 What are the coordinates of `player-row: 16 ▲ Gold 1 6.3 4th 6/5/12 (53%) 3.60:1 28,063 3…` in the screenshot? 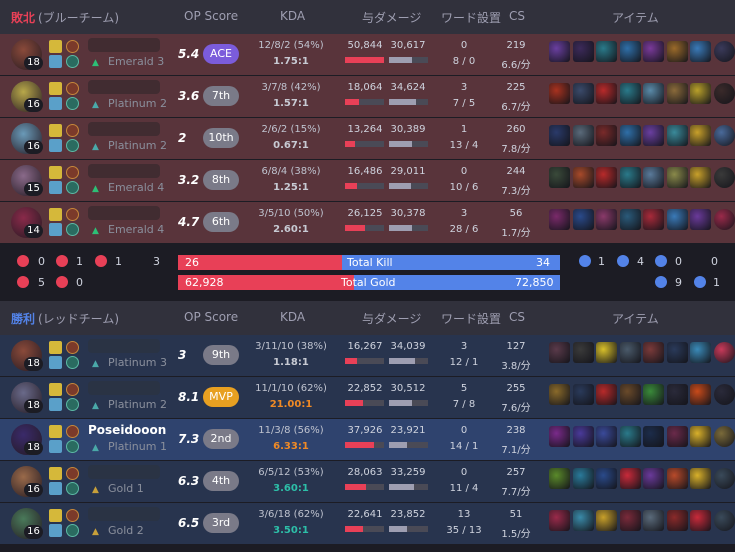 It's located at (367, 482).